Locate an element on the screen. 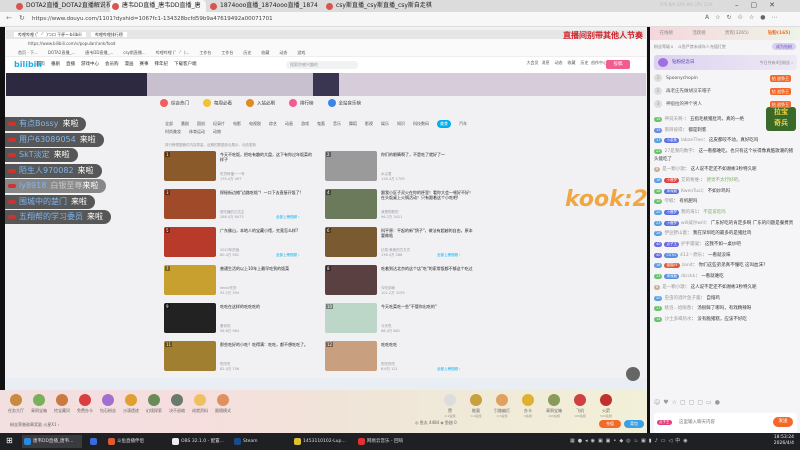 This screenshot has width=800, height=450. filter-tag: 影视 is located at coordinates (369, 124).